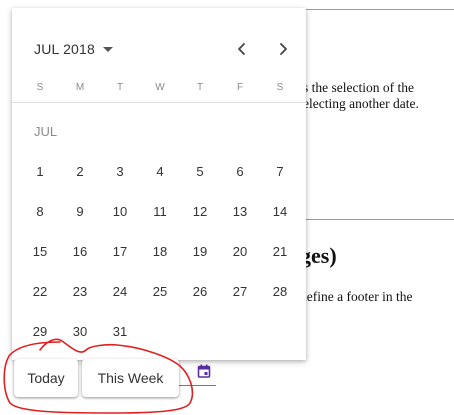 This screenshot has width=454, height=415. Describe the element at coordinates (280, 171) in the screenshot. I see `day-cell: 7` at that location.